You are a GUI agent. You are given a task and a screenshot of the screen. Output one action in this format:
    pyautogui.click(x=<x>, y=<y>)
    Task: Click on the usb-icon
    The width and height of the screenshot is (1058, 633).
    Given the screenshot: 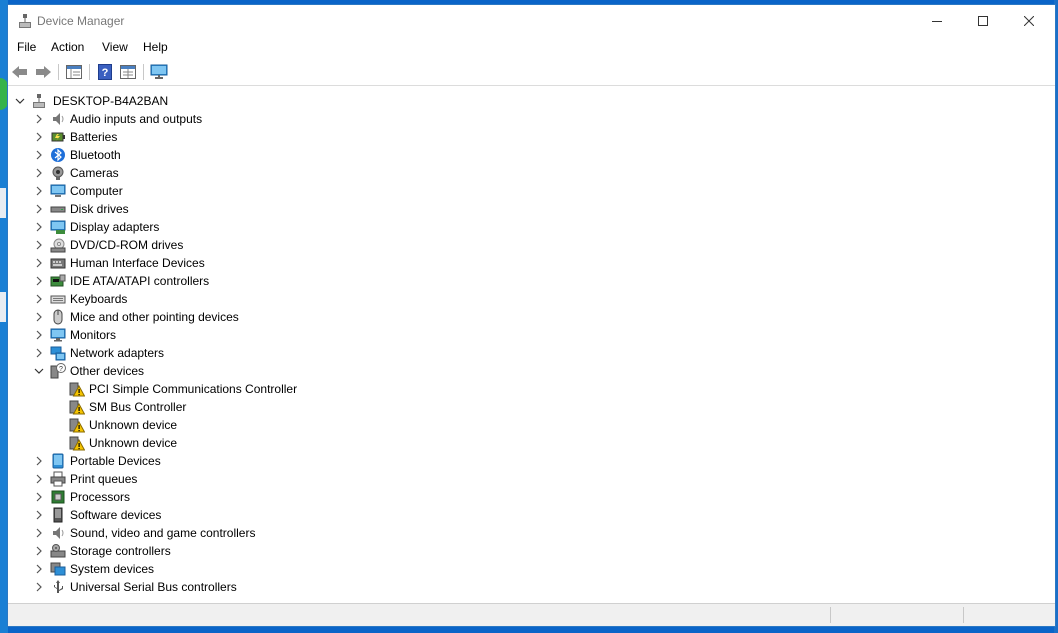 What is the action you would take?
    pyautogui.click(x=58, y=586)
    